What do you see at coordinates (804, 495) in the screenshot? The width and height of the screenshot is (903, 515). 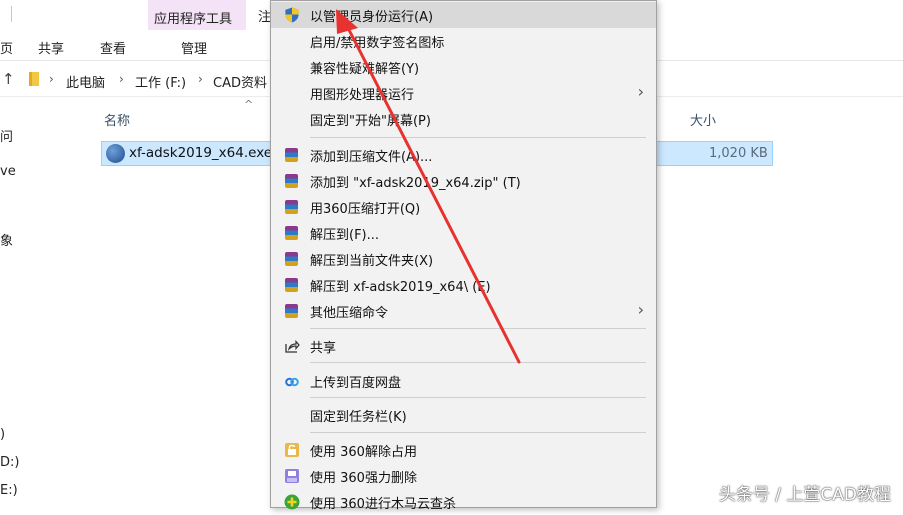 I see `watermark-text: 头条号 / 上萱CAD教程` at bounding box center [804, 495].